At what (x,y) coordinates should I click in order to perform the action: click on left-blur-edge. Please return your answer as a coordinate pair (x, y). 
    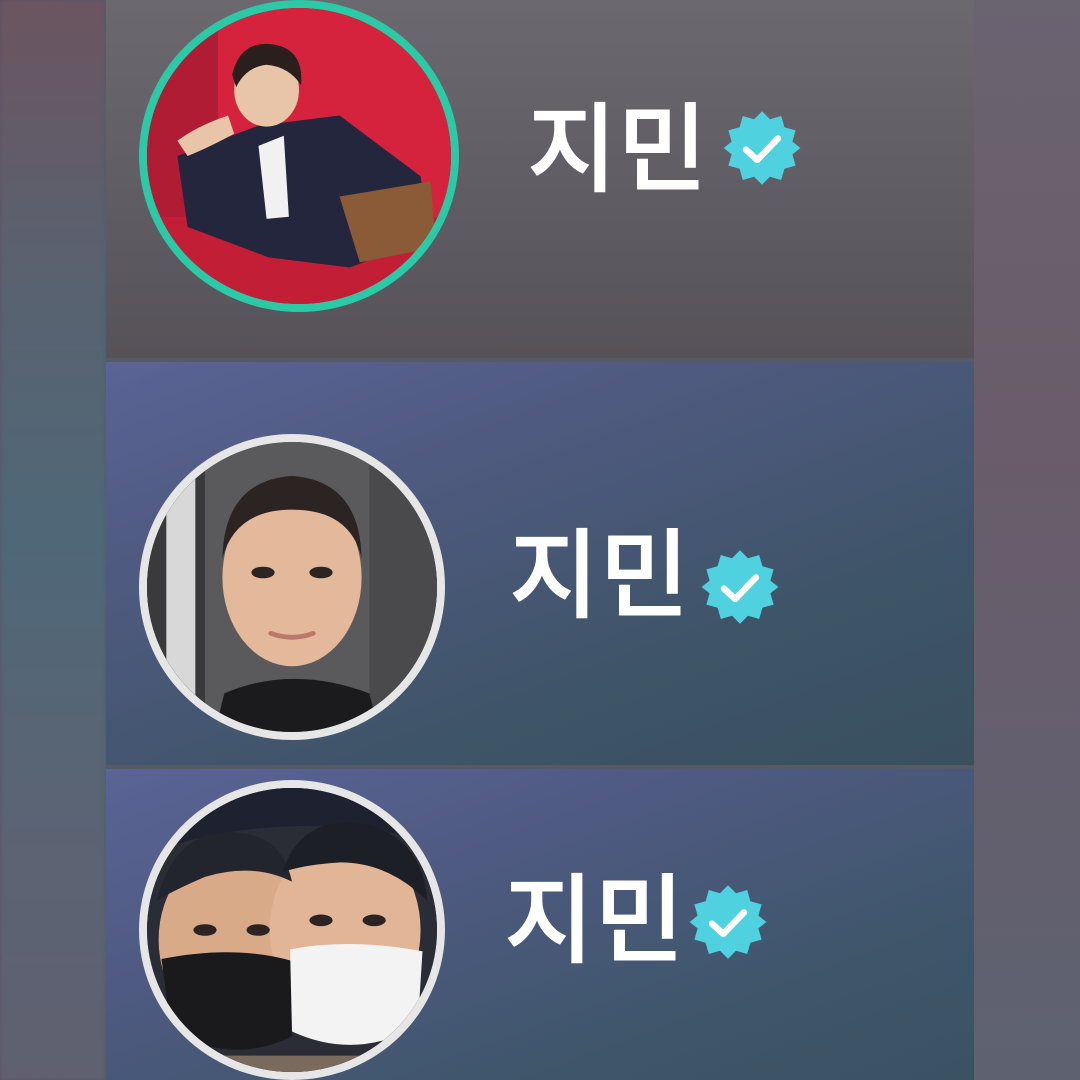
    Looking at the image, I should click on (53, 540).